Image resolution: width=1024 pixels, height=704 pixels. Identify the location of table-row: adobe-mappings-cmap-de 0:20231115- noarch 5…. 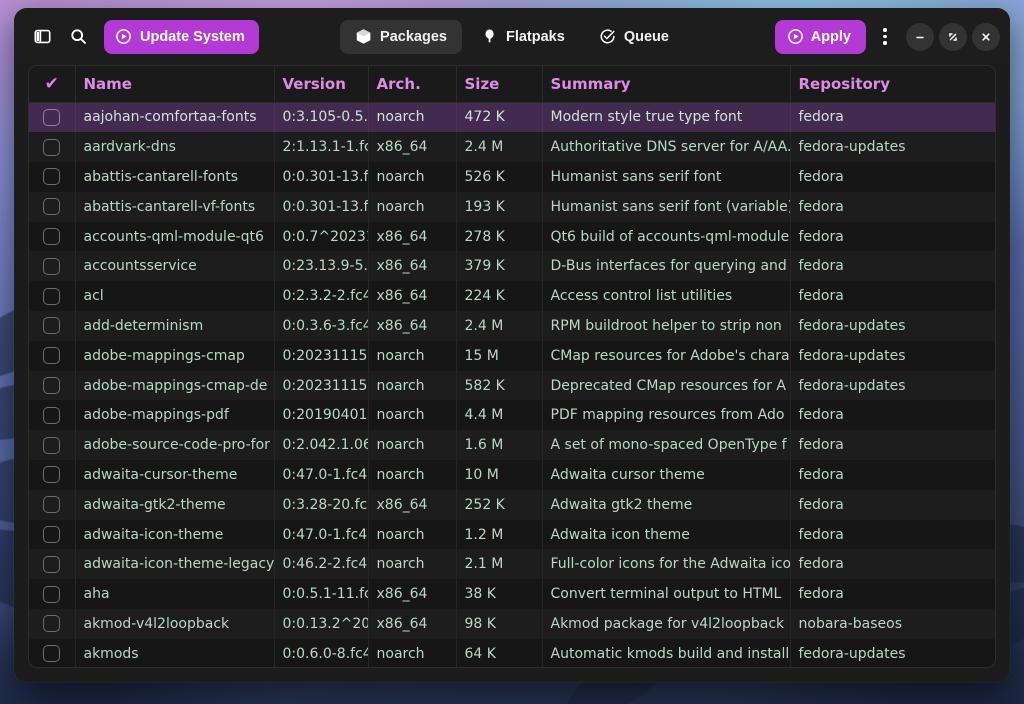
(512, 385).